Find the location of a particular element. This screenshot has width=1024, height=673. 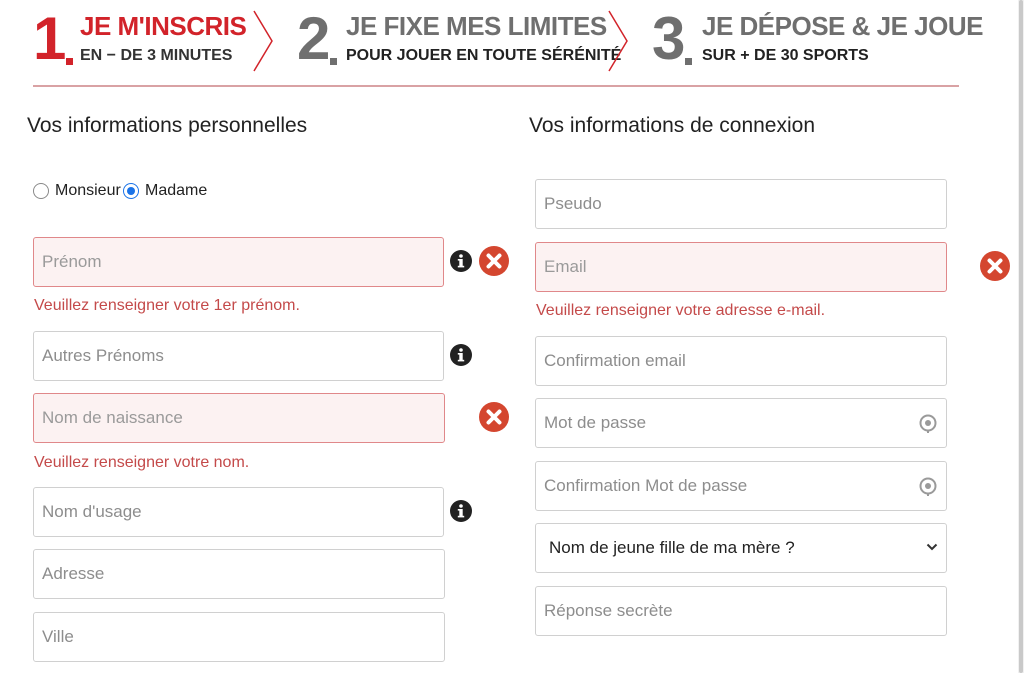

secret-answer-input: Réponse secrète is located at coordinates (741, 611).